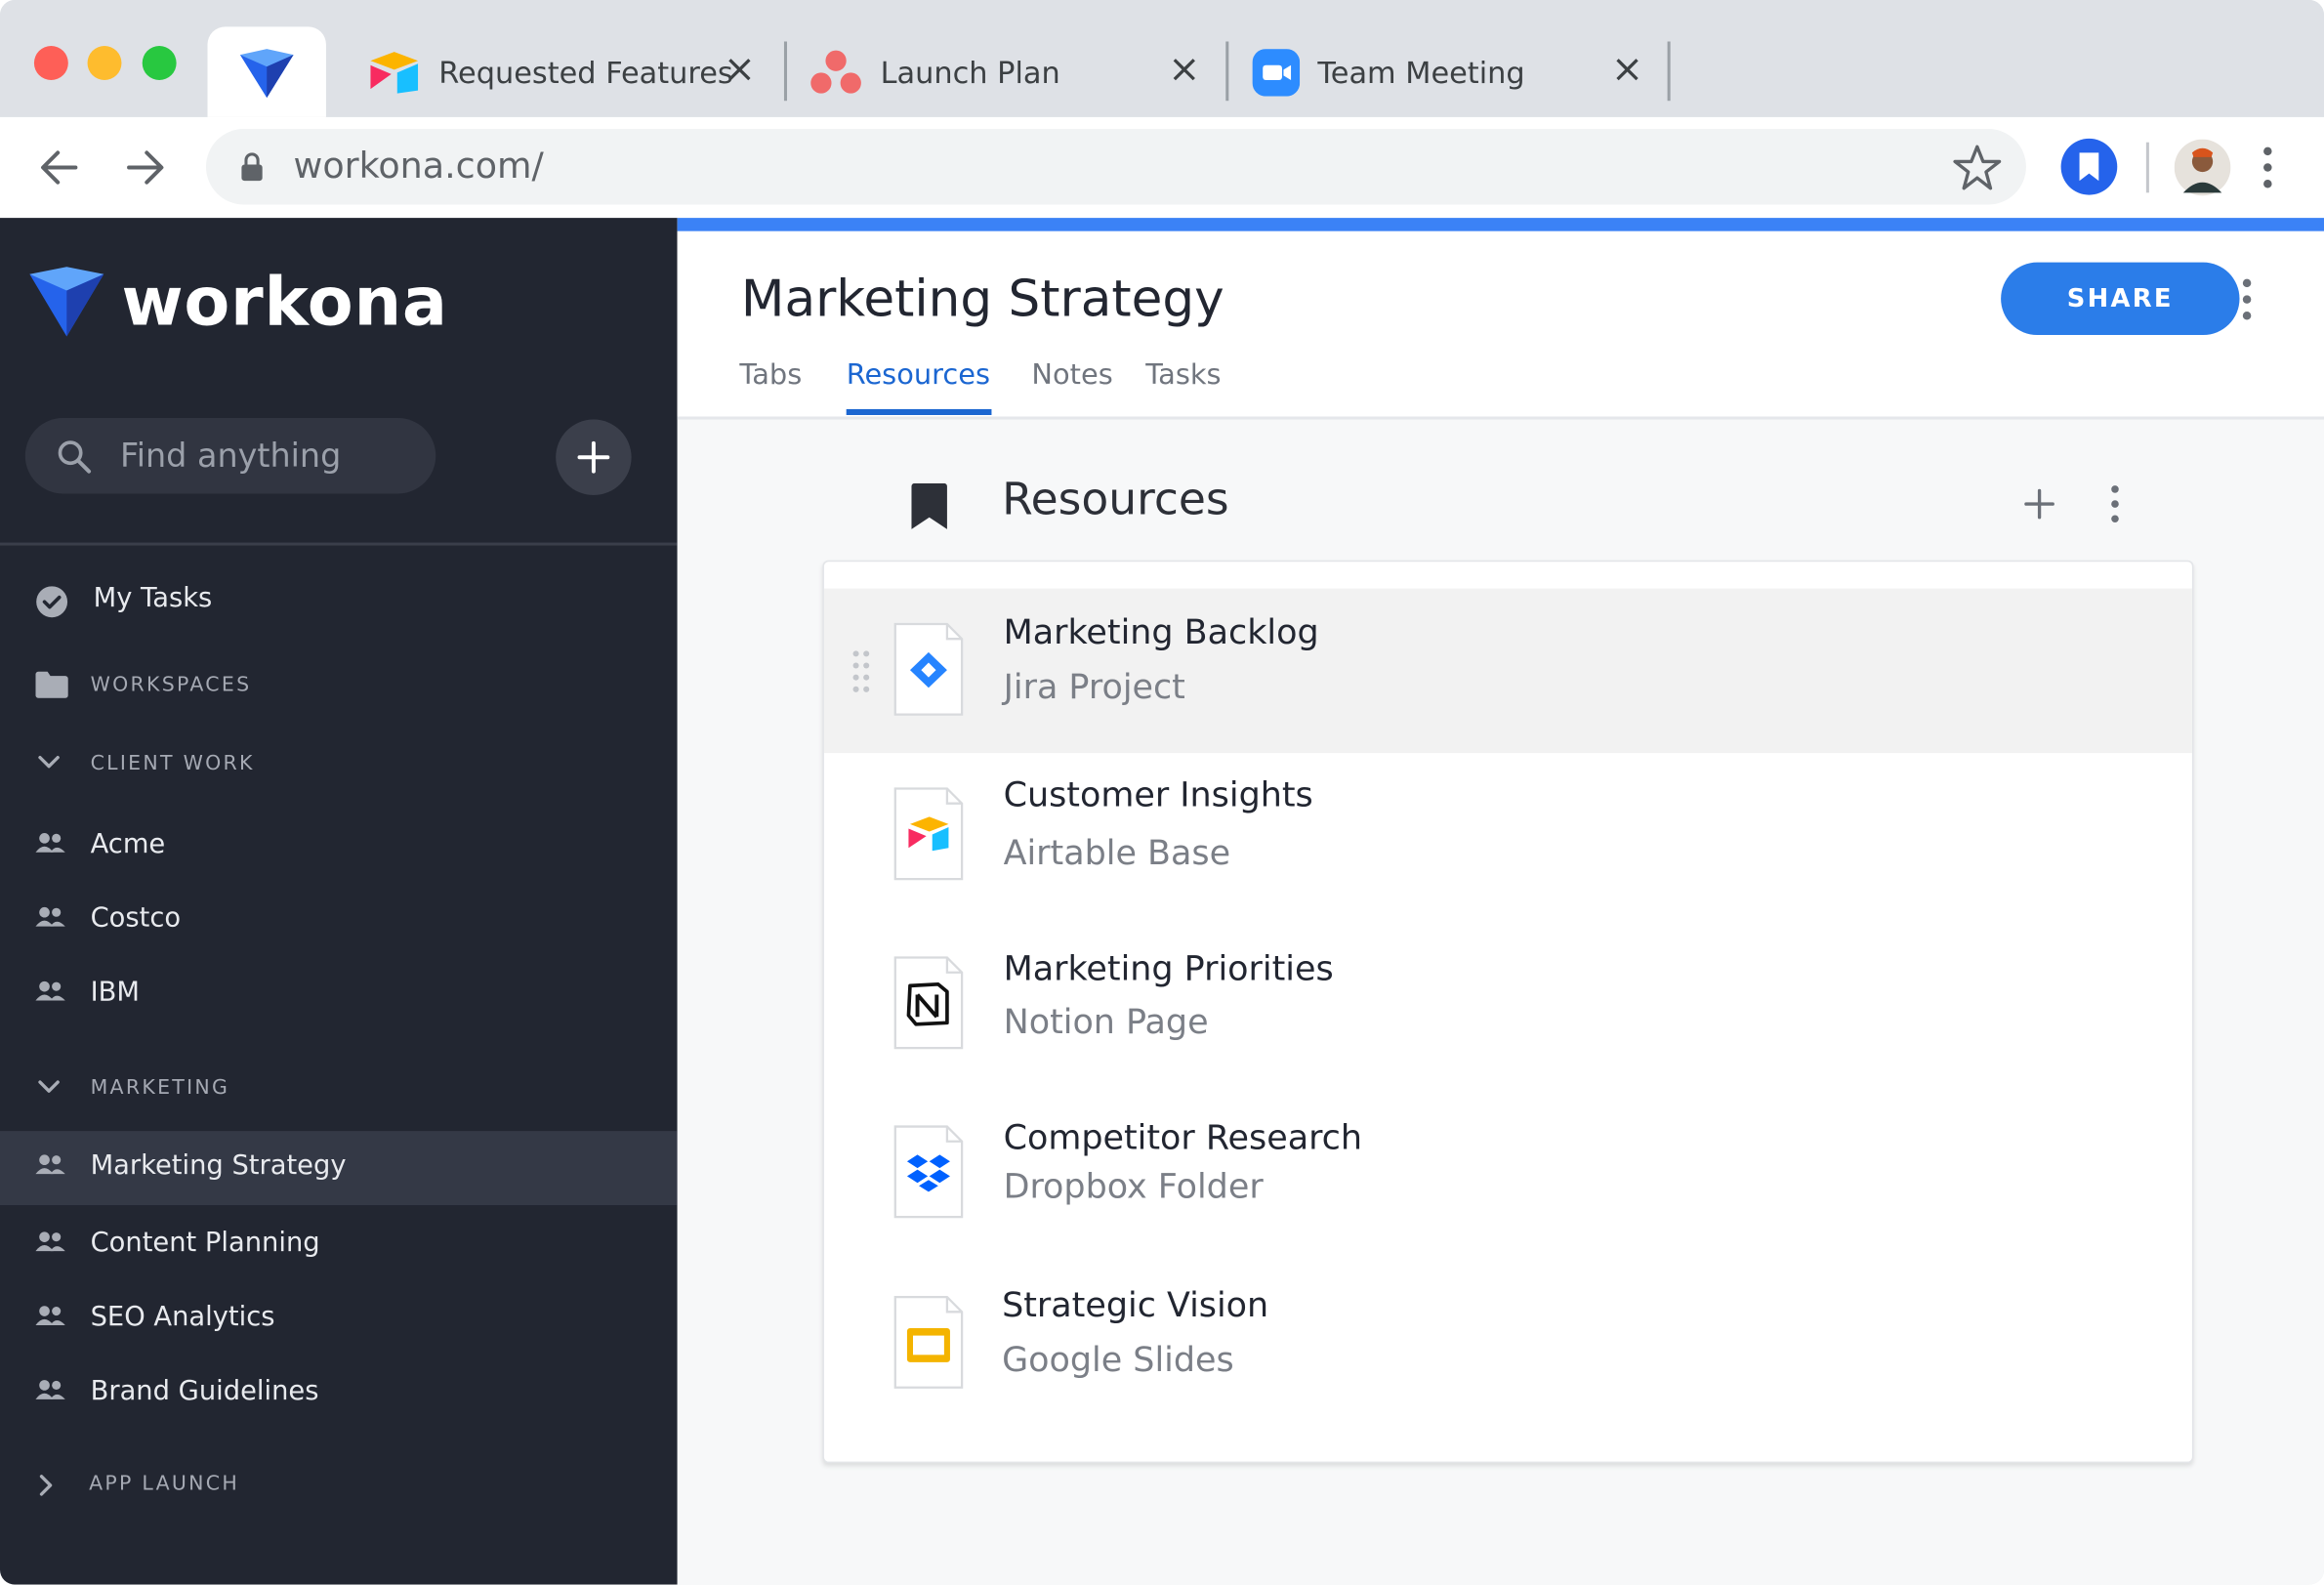  I want to click on resource-type: Dropbox Folder, so click(1133, 1187).